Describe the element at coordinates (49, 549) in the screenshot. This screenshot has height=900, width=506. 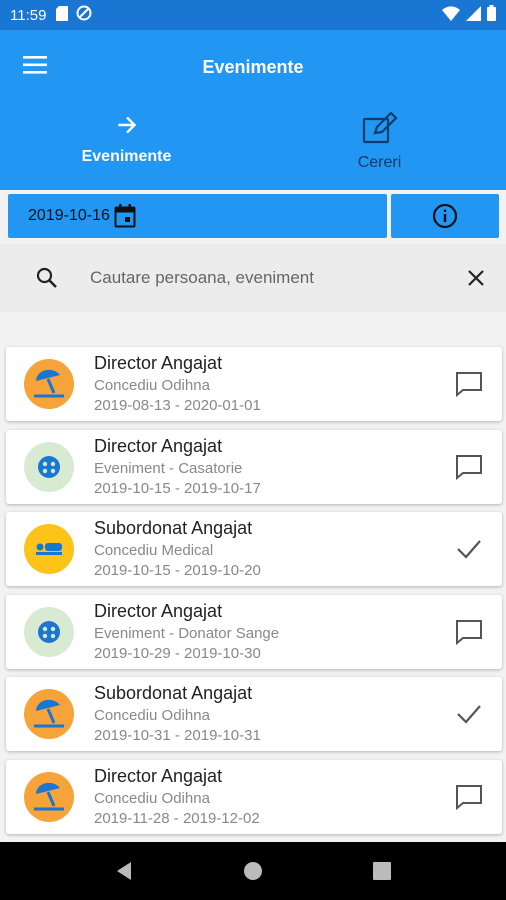
I see `medical-bed-icon` at that location.